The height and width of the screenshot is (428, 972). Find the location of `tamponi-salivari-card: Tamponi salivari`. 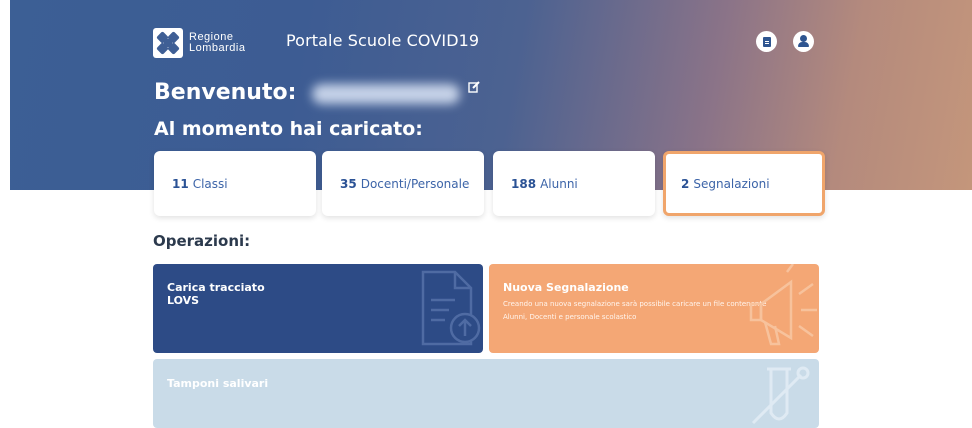

tamponi-salivari-card: Tamponi salivari is located at coordinates (486, 393).